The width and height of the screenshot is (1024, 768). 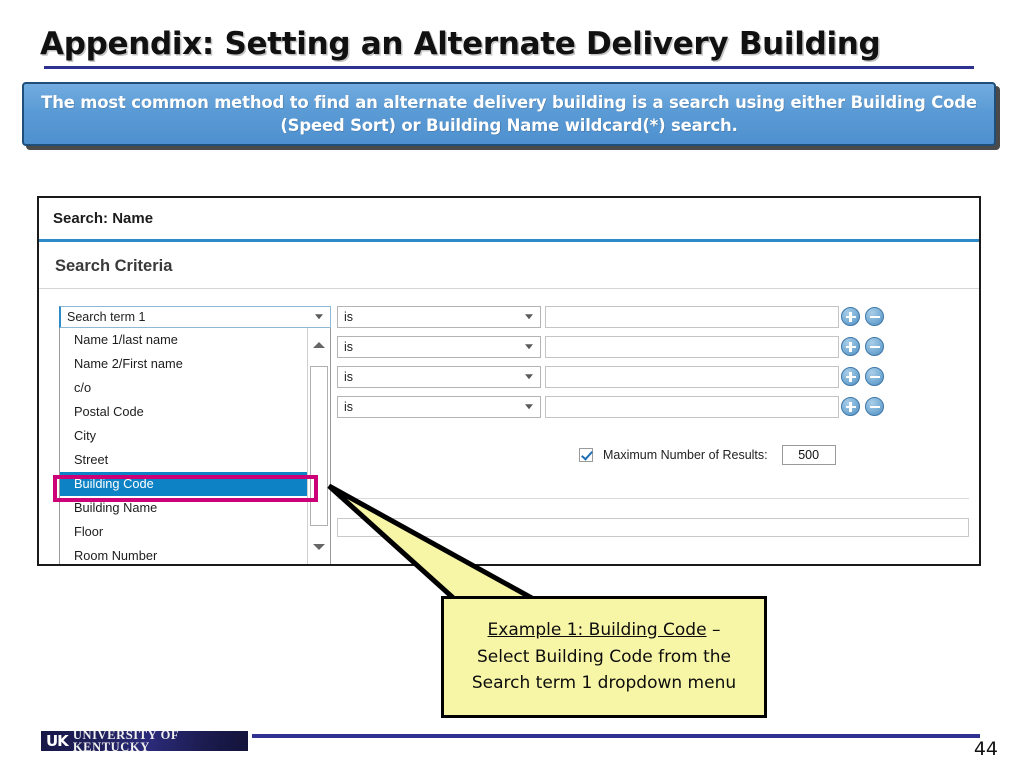 I want to click on dropdown-option-room-number: Room Number, so click(x=195, y=554).